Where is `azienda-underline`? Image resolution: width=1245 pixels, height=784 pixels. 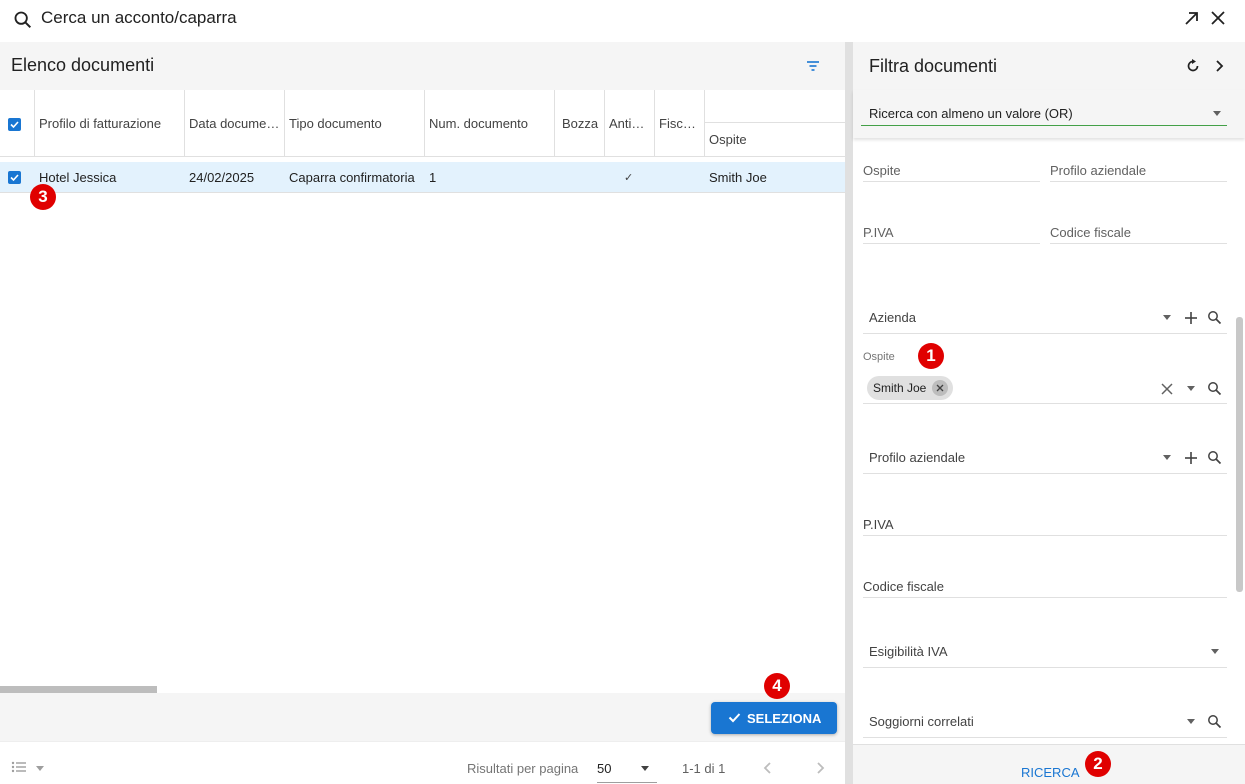
azienda-underline is located at coordinates (1045, 333).